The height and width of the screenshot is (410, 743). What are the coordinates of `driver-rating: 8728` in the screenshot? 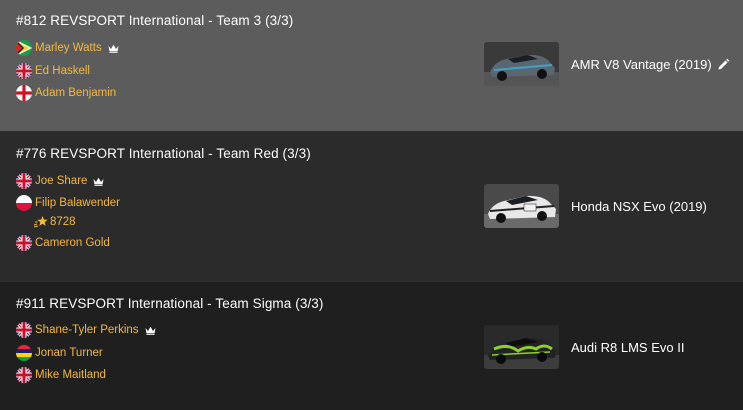 It's located at (54, 222).